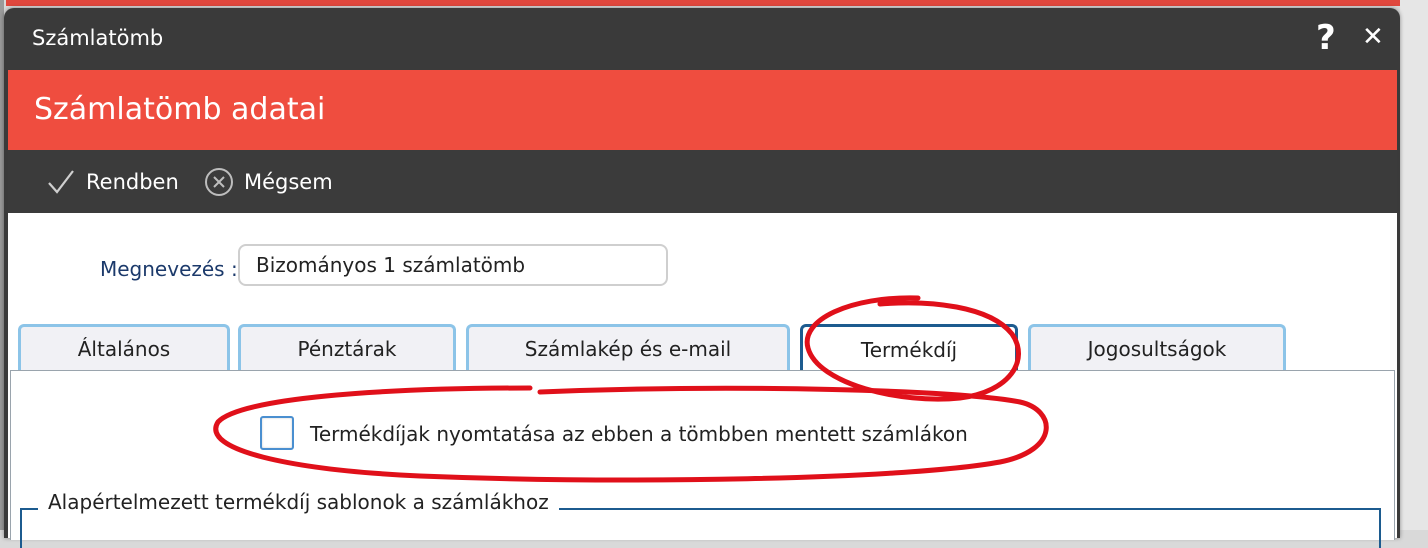  I want to click on tab-label: Jogosultságok, so click(1157, 348).